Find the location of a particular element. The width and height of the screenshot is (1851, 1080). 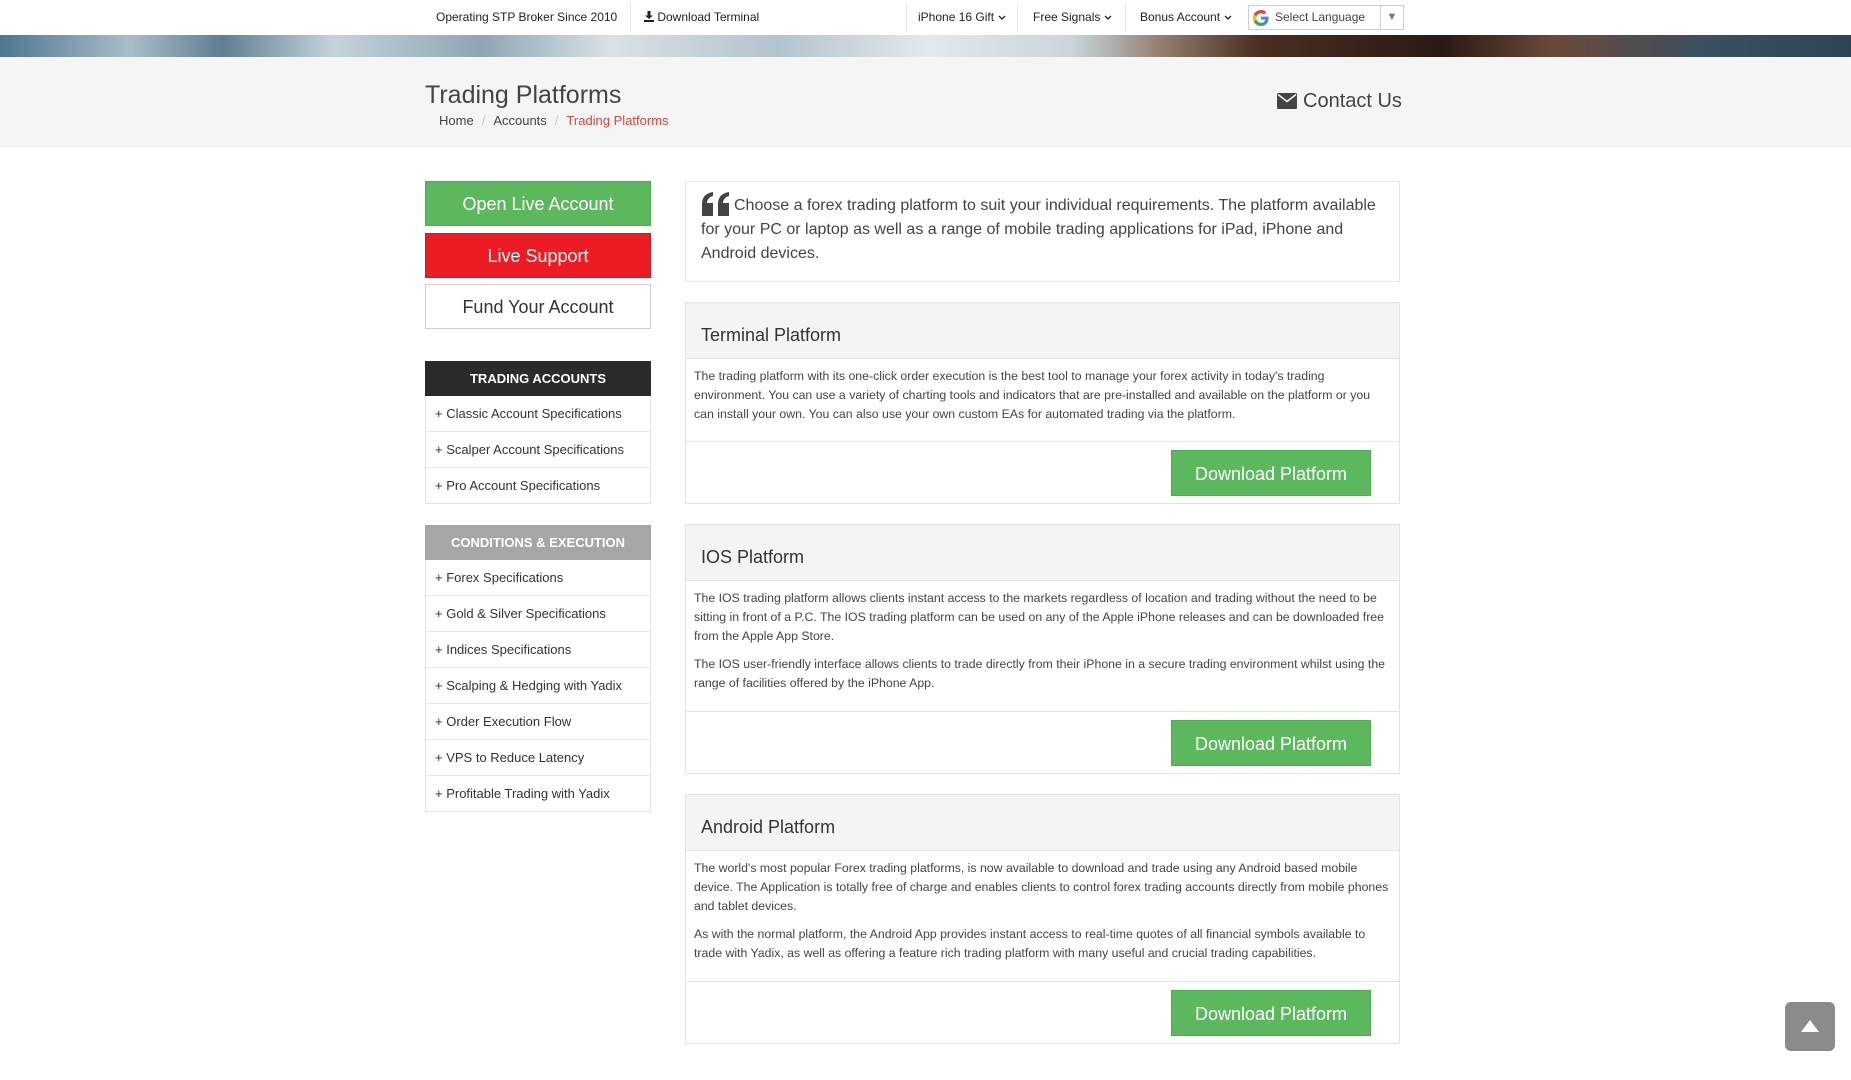

panel-header: IOS Platform is located at coordinates (1042, 553).